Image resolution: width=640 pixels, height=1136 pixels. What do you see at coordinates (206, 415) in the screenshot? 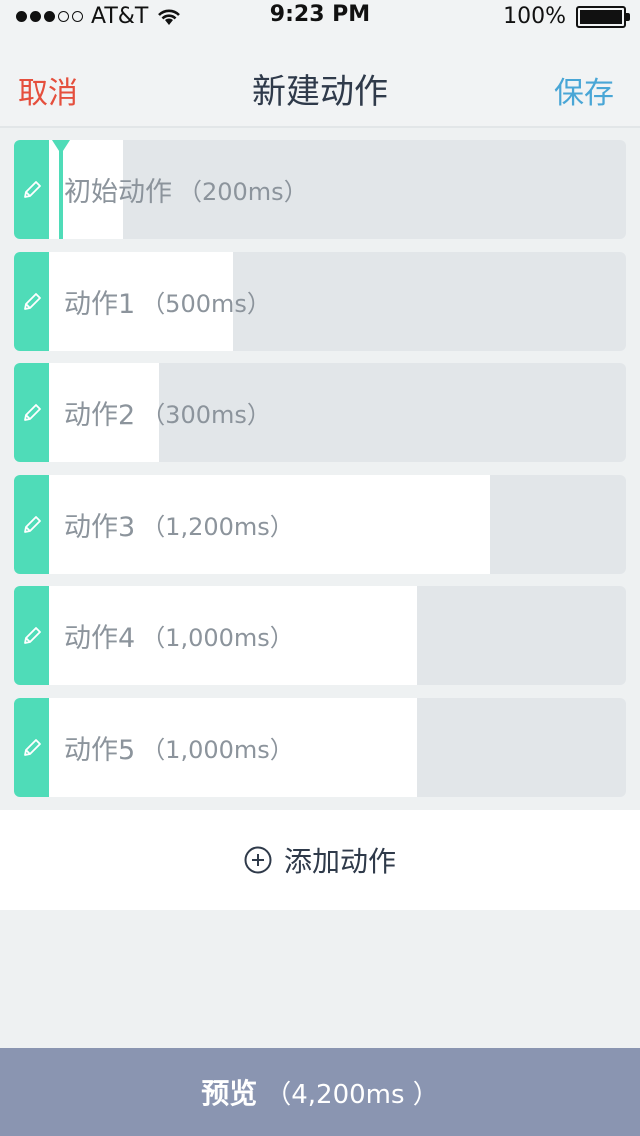
I see `action-duration: （300ms）` at bounding box center [206, 415].